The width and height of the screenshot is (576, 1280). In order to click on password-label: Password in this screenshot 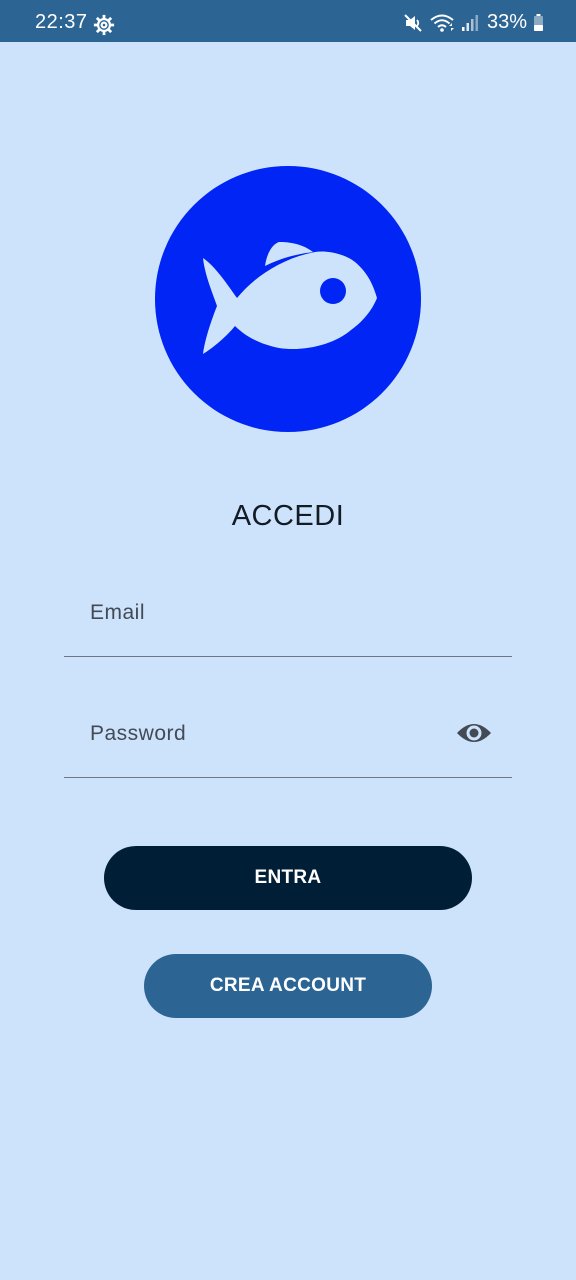, I will do `click(138, 733)`.